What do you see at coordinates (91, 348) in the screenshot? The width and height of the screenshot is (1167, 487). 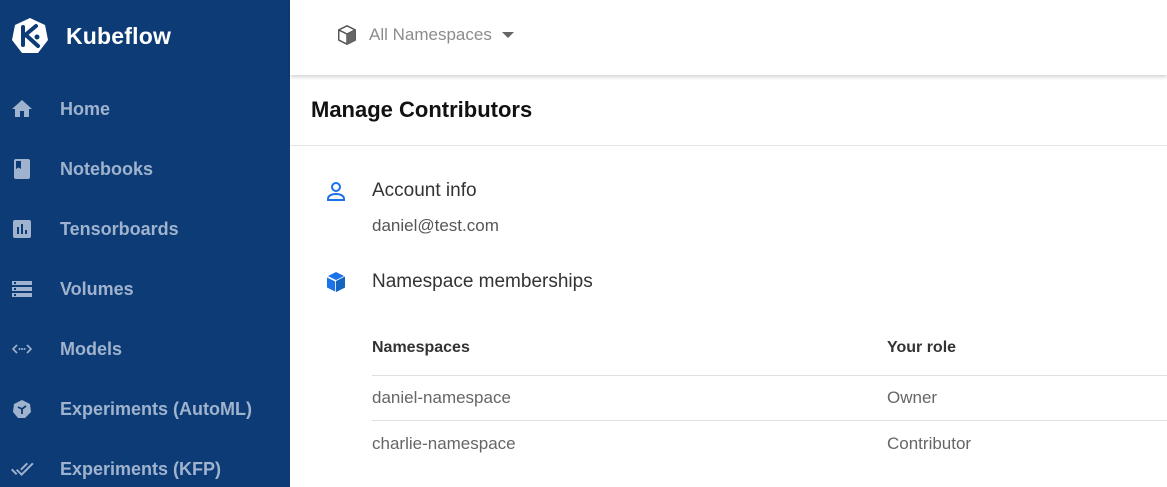 I see `sidebar-item-label: Models` at bounding box center [91, 348].